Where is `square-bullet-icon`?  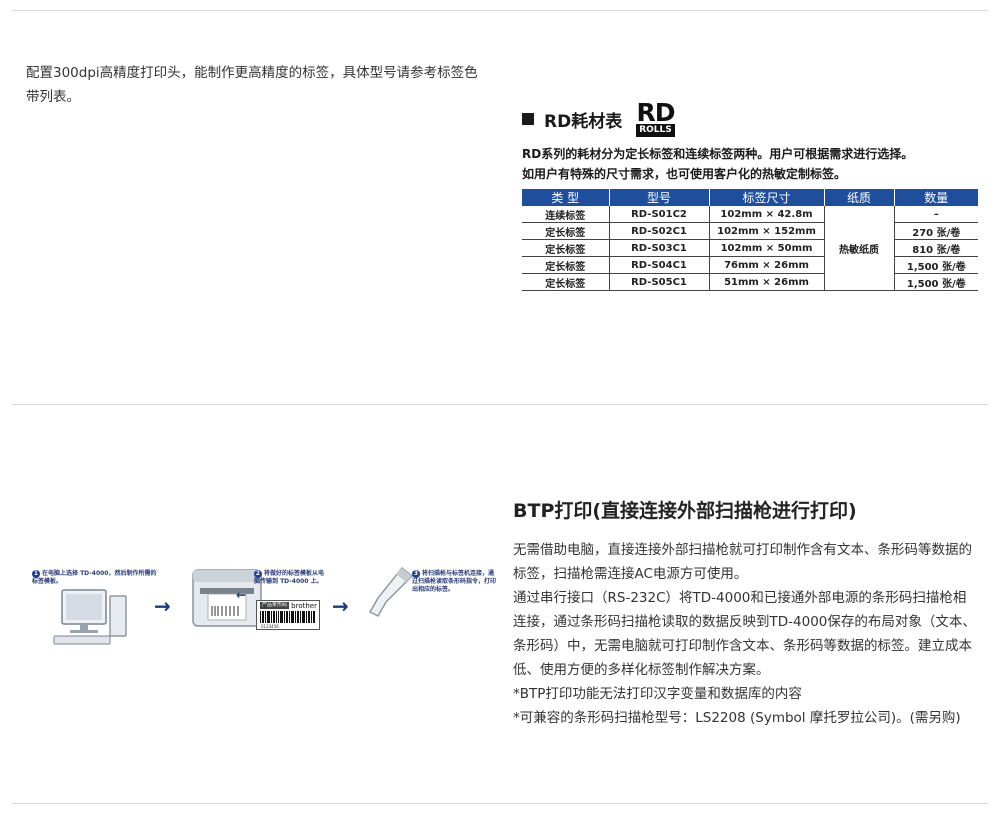 square-bullet-icon is located at coordinates (528, 119).